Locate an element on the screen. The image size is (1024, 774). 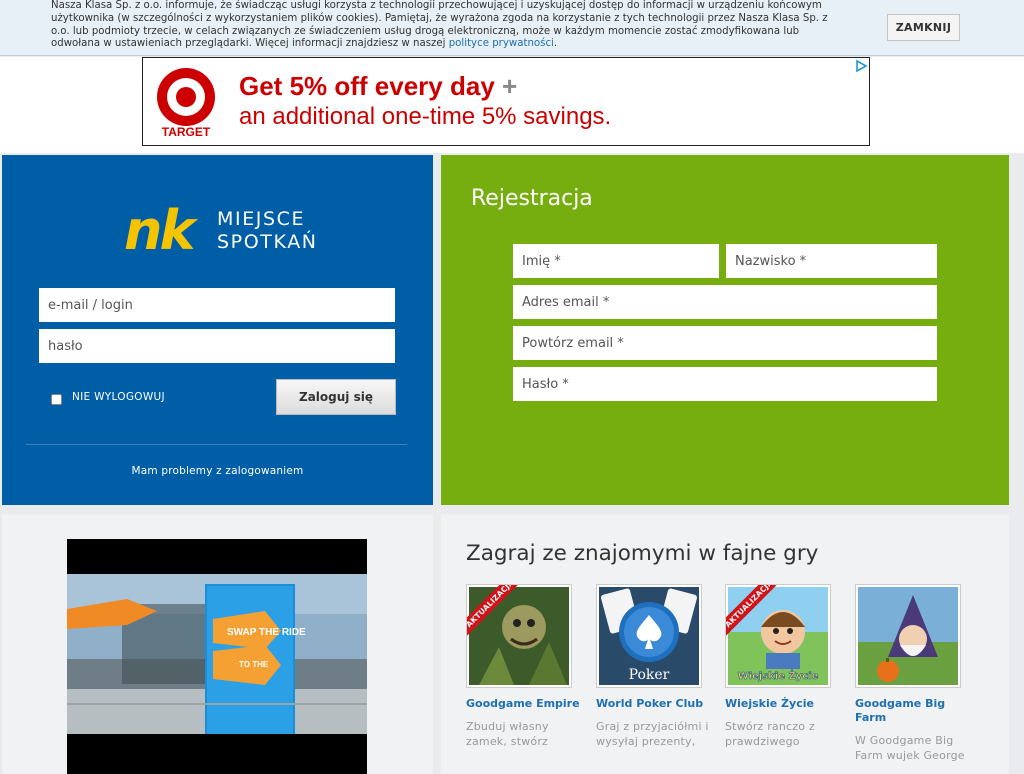
promo-video: SWAP THE RIDE TO THE is located at coordinates (217, 656).